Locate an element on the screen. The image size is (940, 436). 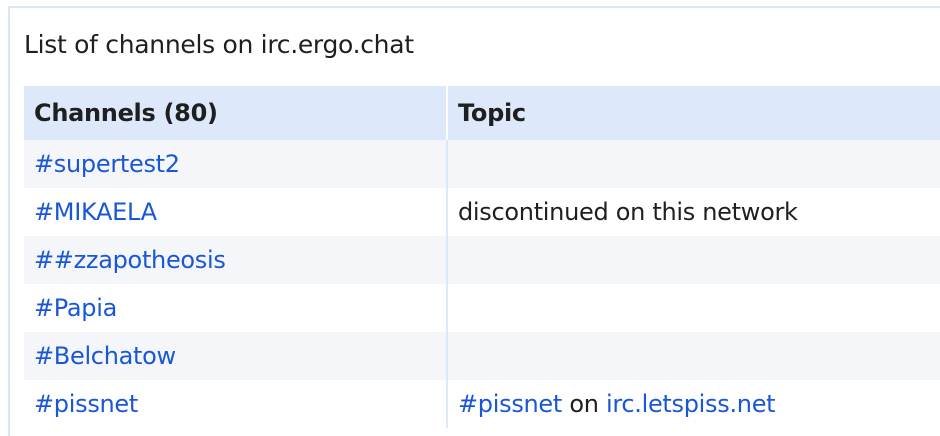
topic-text: discontinued on this network is located at coordinates (628, 212).